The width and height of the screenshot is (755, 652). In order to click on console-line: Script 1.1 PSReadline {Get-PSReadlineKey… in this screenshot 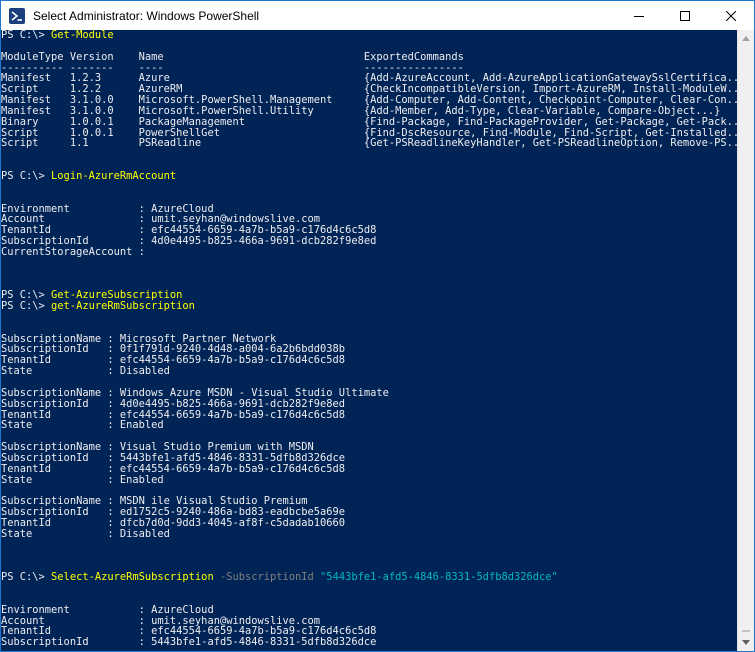, I will do `click(369, 143)`.